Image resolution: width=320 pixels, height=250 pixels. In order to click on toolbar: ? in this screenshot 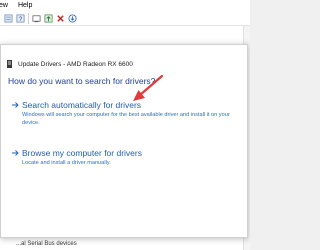, I will do `click(125, 18)`.